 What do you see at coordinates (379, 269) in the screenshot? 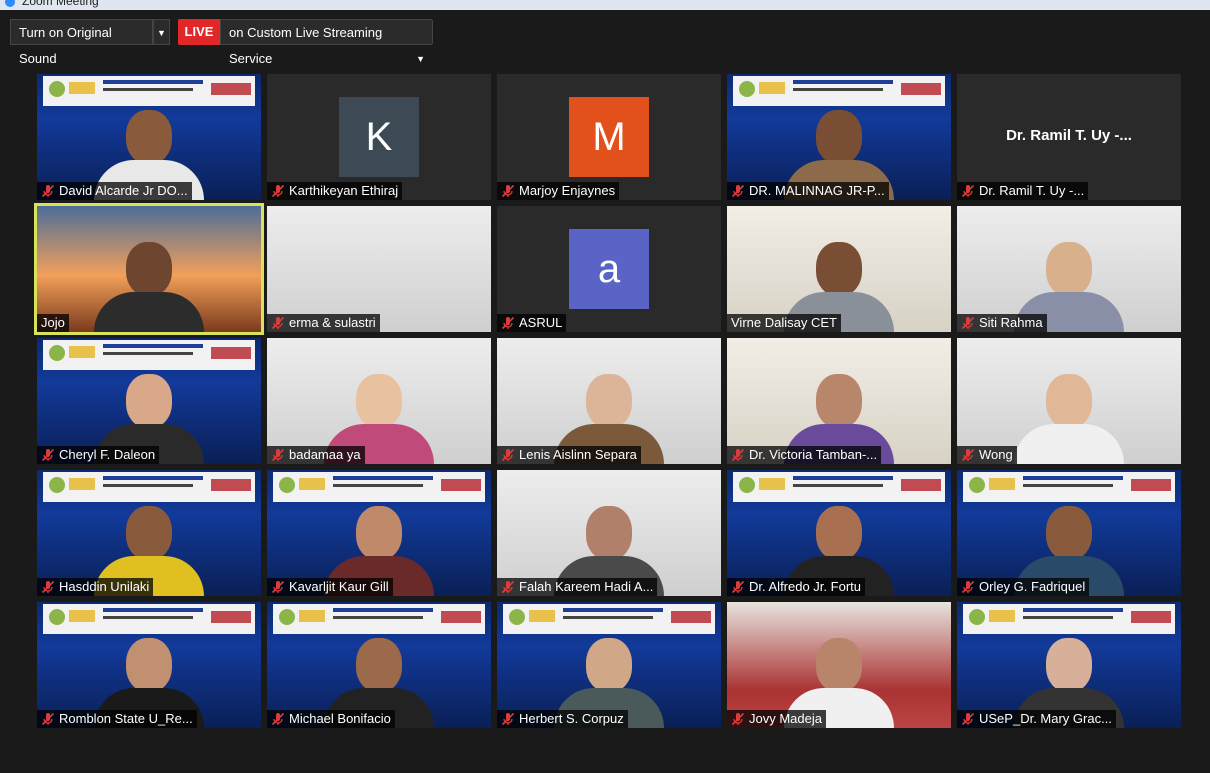
I see `participant-tile: erma & sulastri` at bounding box center [379, 269].